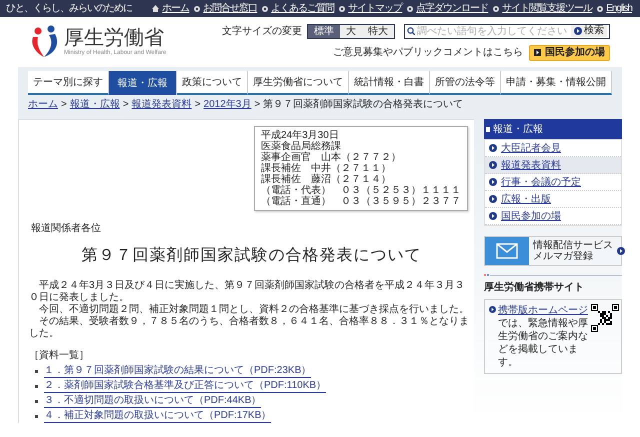  What do you see at coordinates (331, 157) in the screenshot?
I see `contact-line: 薬事企画官 山本（２７７２）` at bounding box center [331, 157].